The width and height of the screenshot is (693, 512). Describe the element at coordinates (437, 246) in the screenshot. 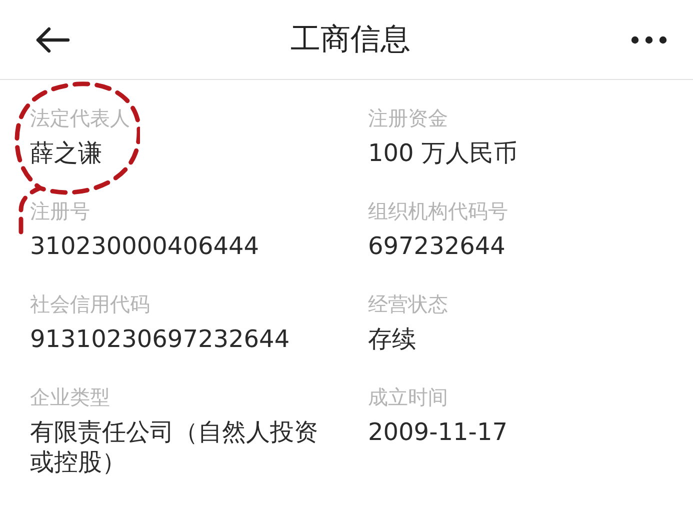

I see `field-value: 697232644` at that location.